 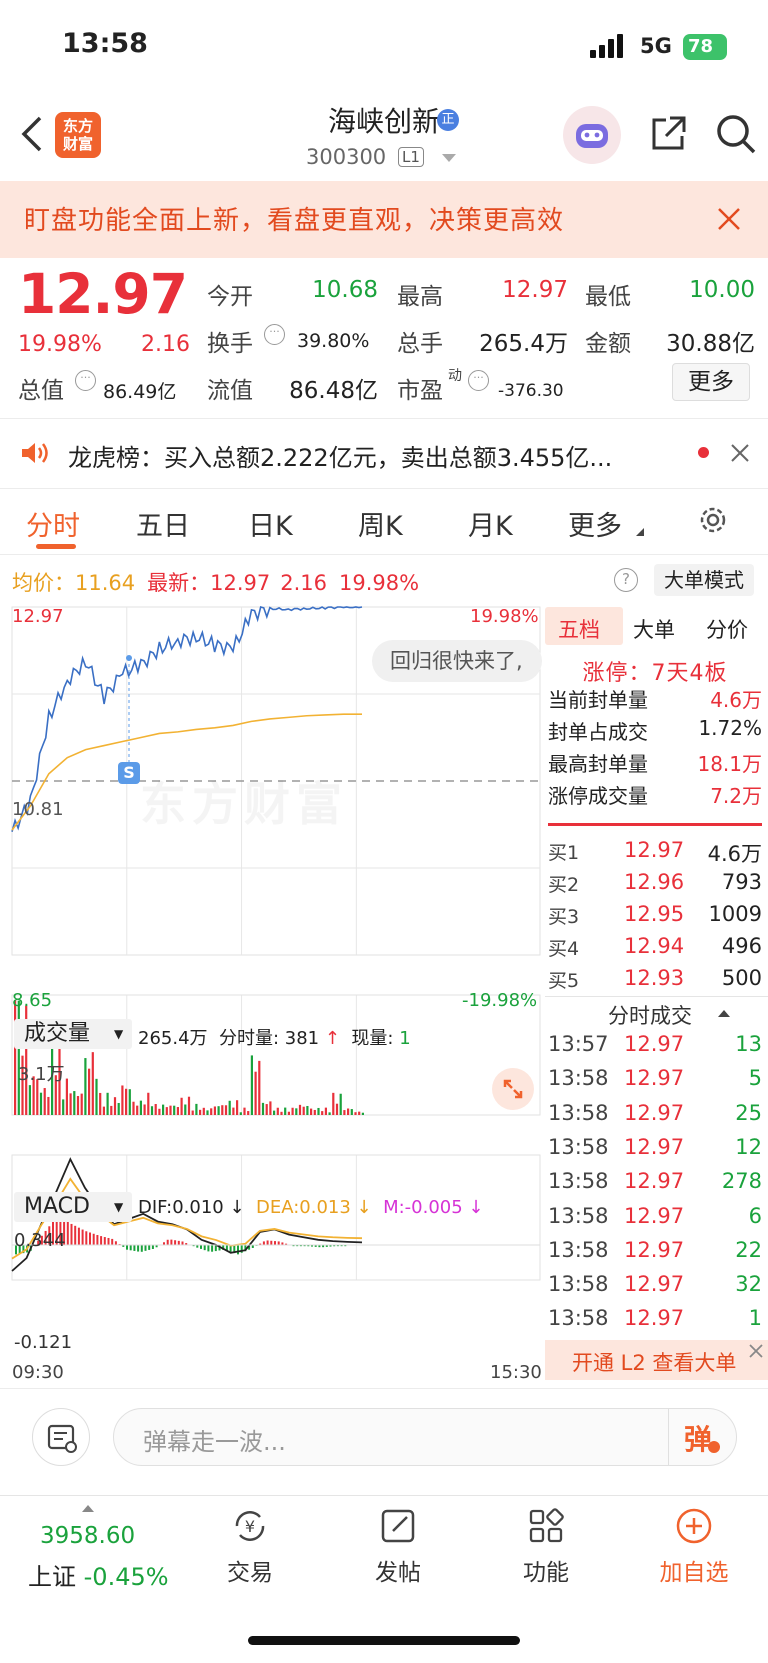 What do you see at coordinates (730, 728) in the screenshot?
I see `seal-stat-value: 1.72%` at bounding box center [730, 728].